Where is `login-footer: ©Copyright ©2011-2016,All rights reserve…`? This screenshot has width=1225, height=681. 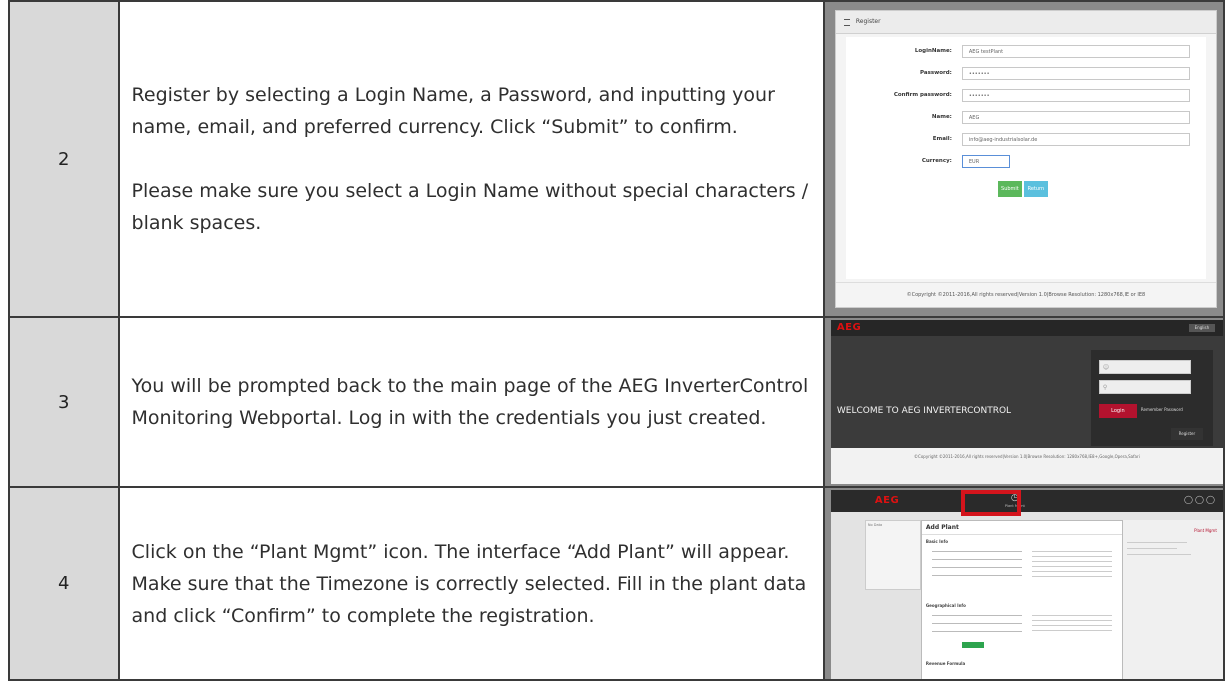 login-footer: ©Copyright ©2011-2016,All rights reserve… is located at coordinates (1026, 466).